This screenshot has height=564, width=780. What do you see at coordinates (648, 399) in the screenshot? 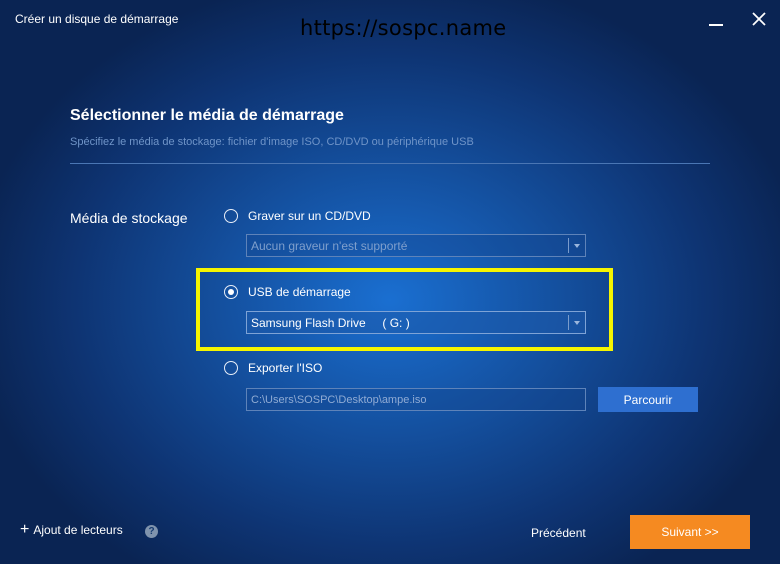
I see `browse-button: Parcourir` at bounding box center [648, 399].